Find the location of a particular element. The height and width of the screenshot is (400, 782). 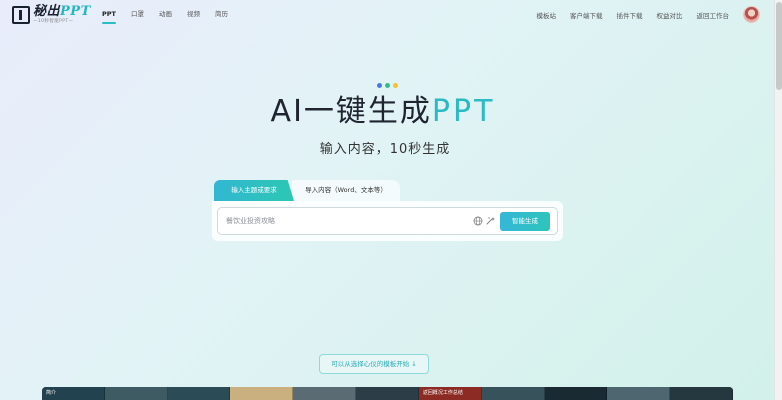

tab-import-content: 导入内容（Word、文本等） is located at coordinates (346, 190).